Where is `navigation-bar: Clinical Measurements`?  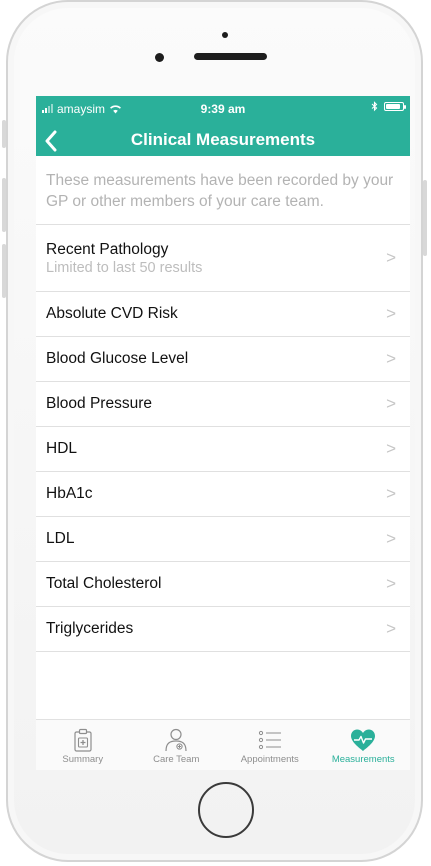 navigation-bar: Clinical Measurements is located at coordinates (223, 139).